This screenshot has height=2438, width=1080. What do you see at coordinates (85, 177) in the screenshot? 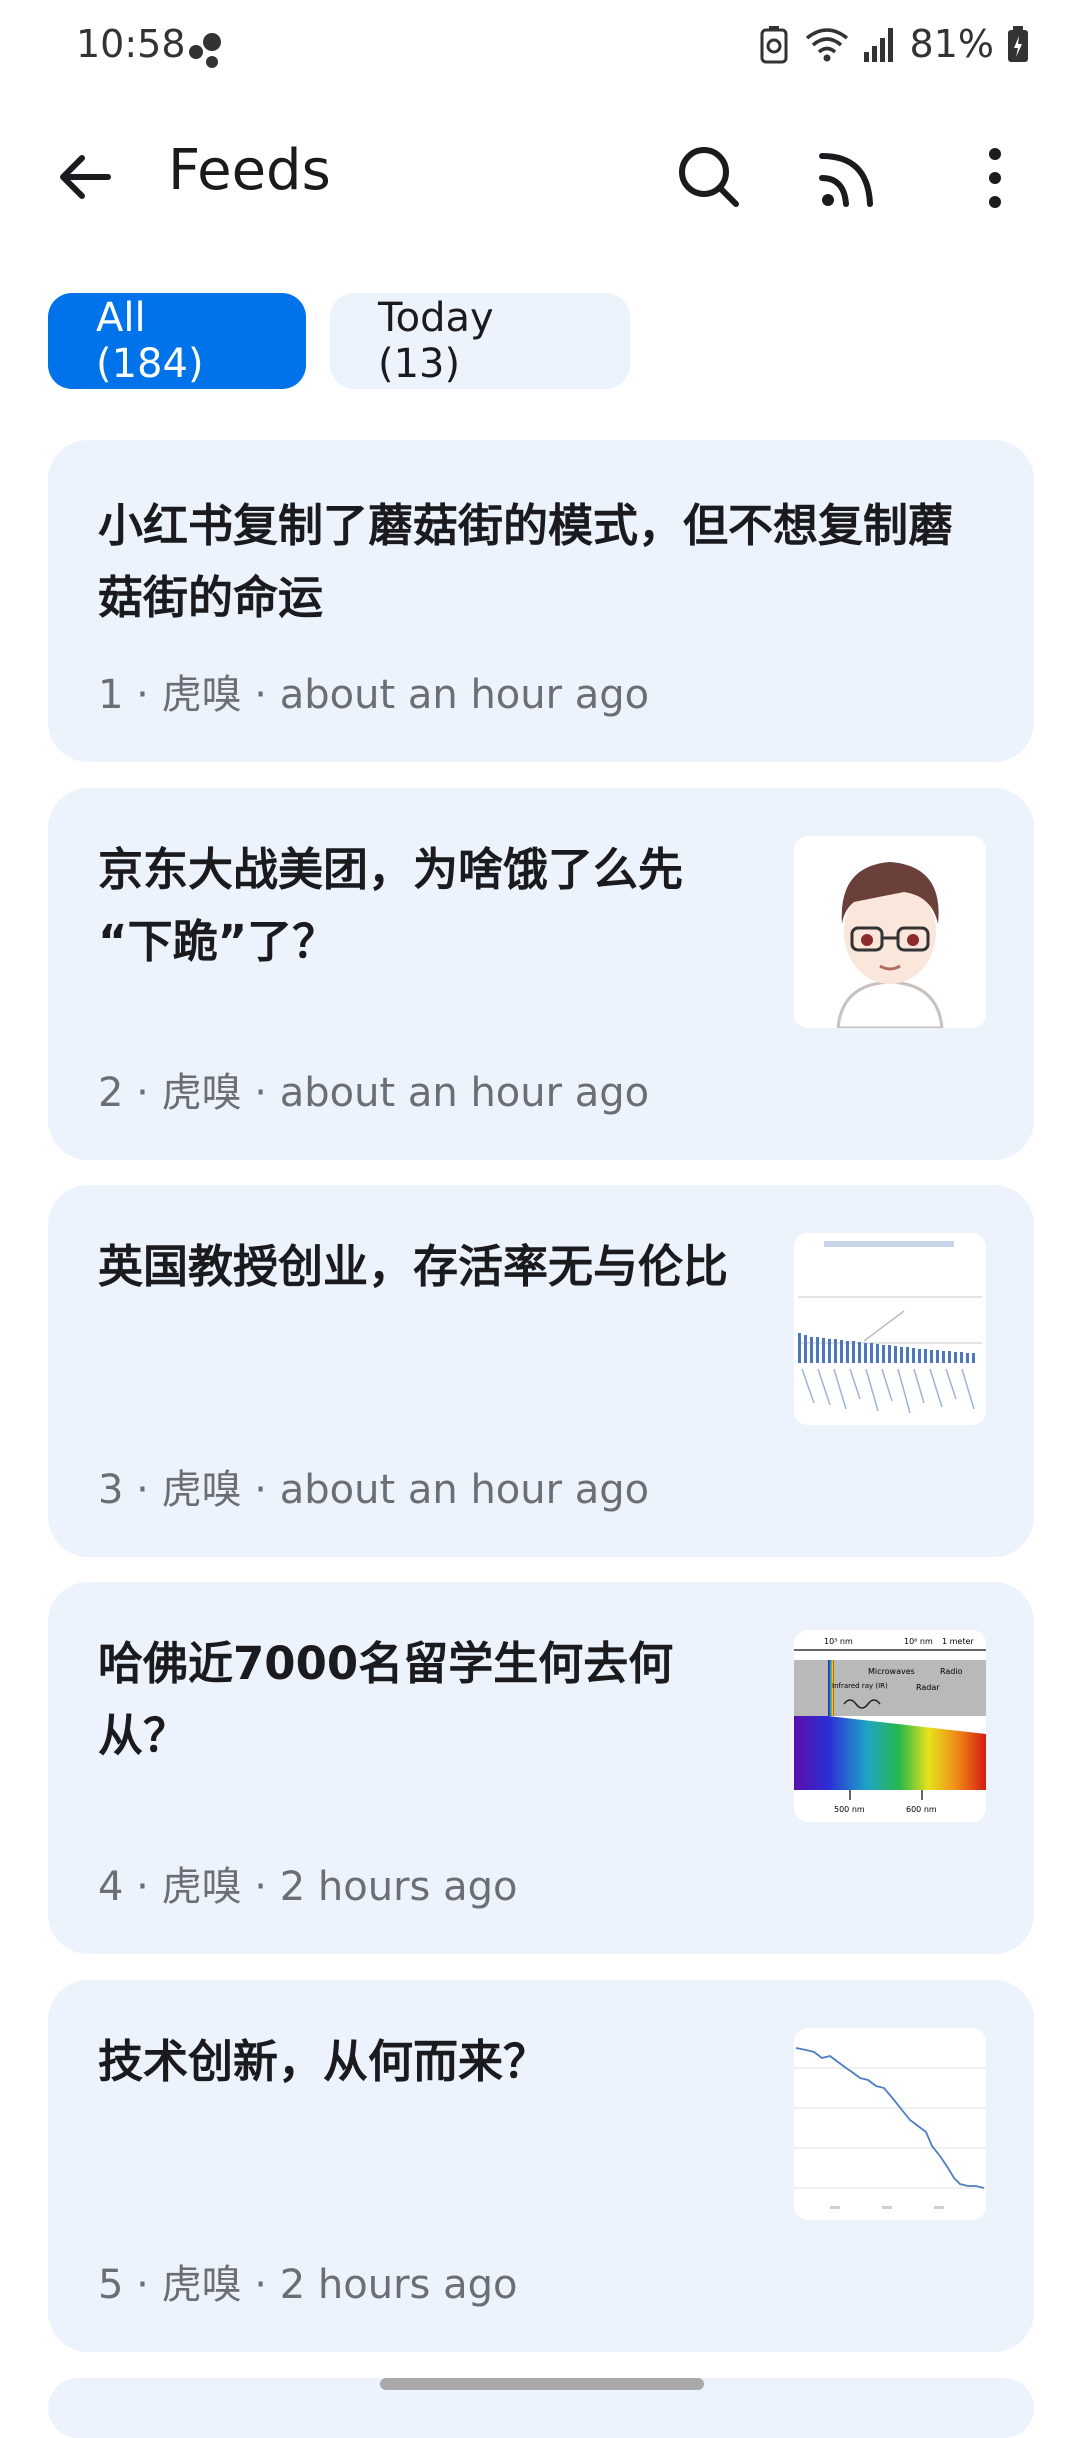
I see `back-arrow-icon` at bounding box center [85, 177].